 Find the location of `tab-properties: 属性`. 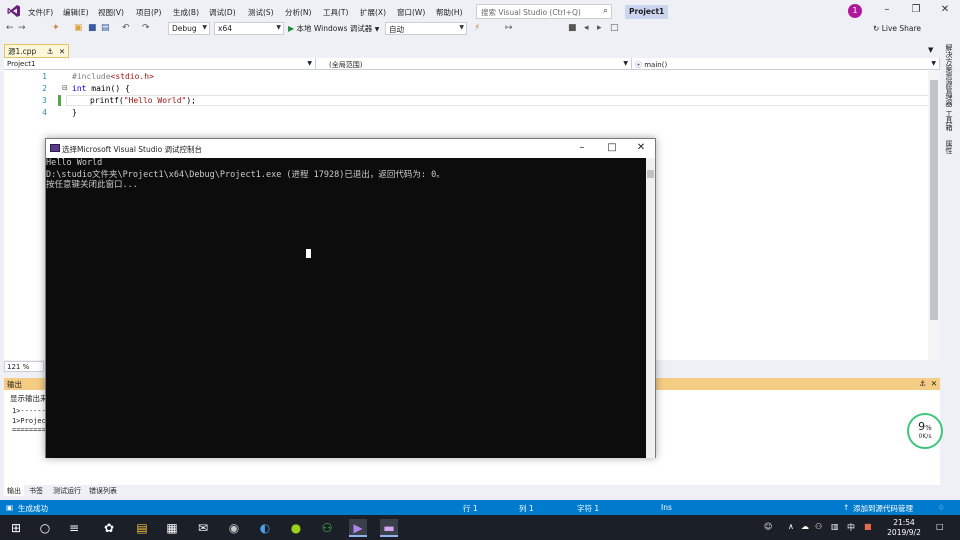

tab-properties: 属性 is located at coordinates (949, 147).